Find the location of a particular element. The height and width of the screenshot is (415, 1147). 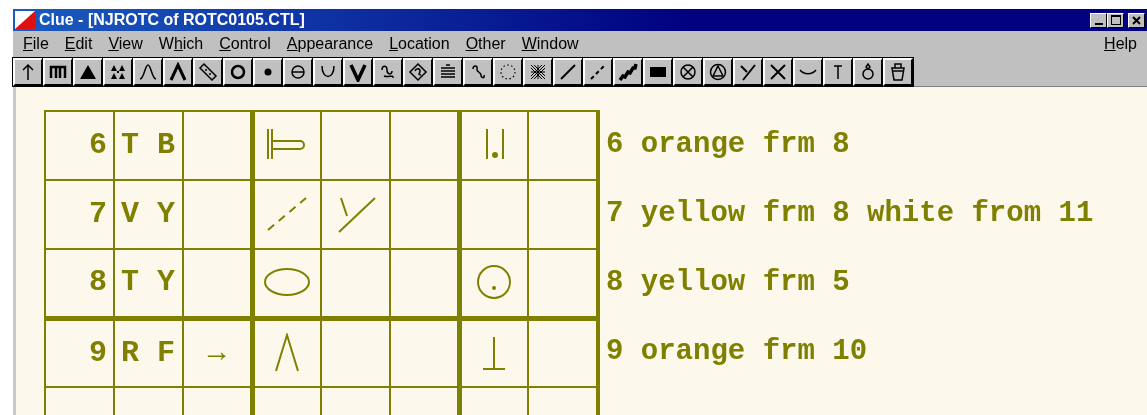

window-title: Clue - [NJROTC of ROTC0105.CTL] is located at coordinates (172, 20).